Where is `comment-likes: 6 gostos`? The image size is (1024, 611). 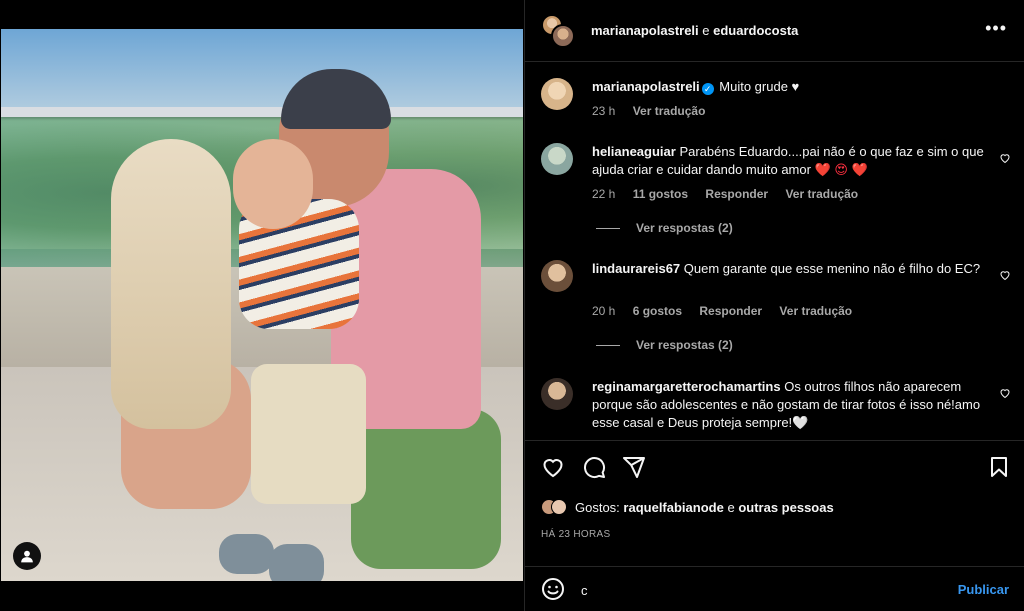
comment-likes: 6 gostos is located at coordinates (657, 311).